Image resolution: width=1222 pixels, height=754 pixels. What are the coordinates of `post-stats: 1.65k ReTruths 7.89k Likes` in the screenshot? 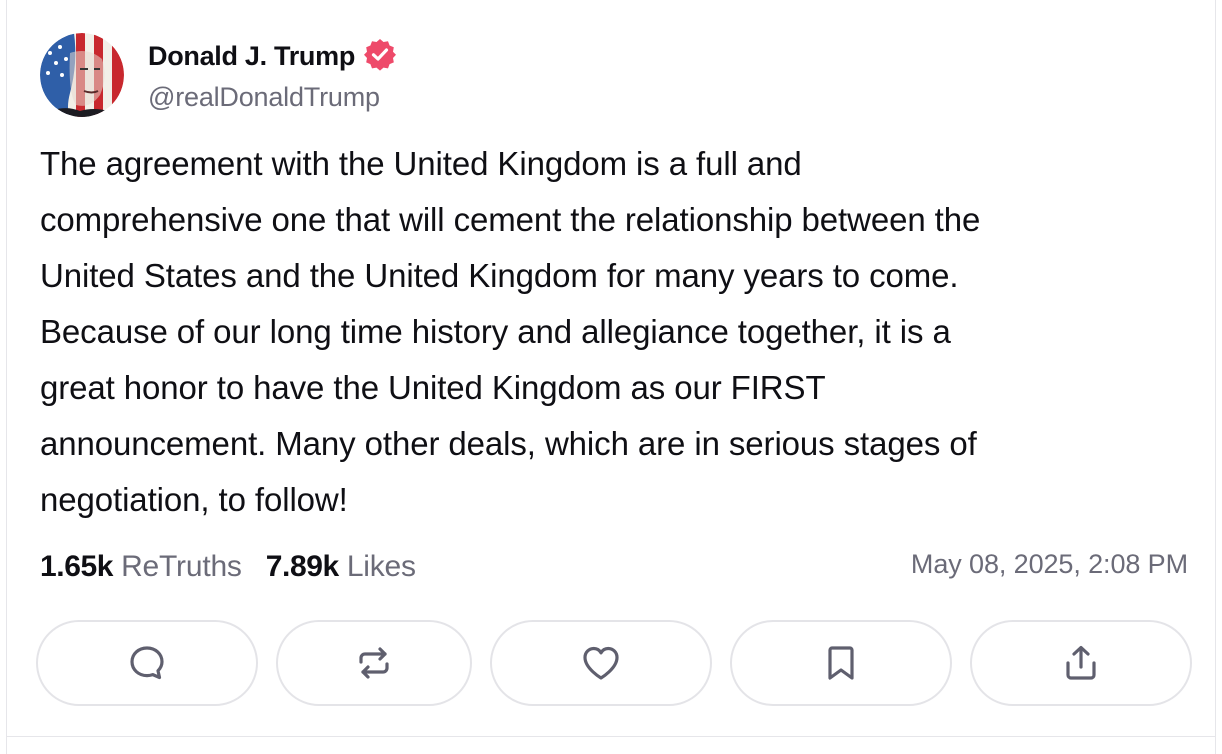 It's located at (228, 567).